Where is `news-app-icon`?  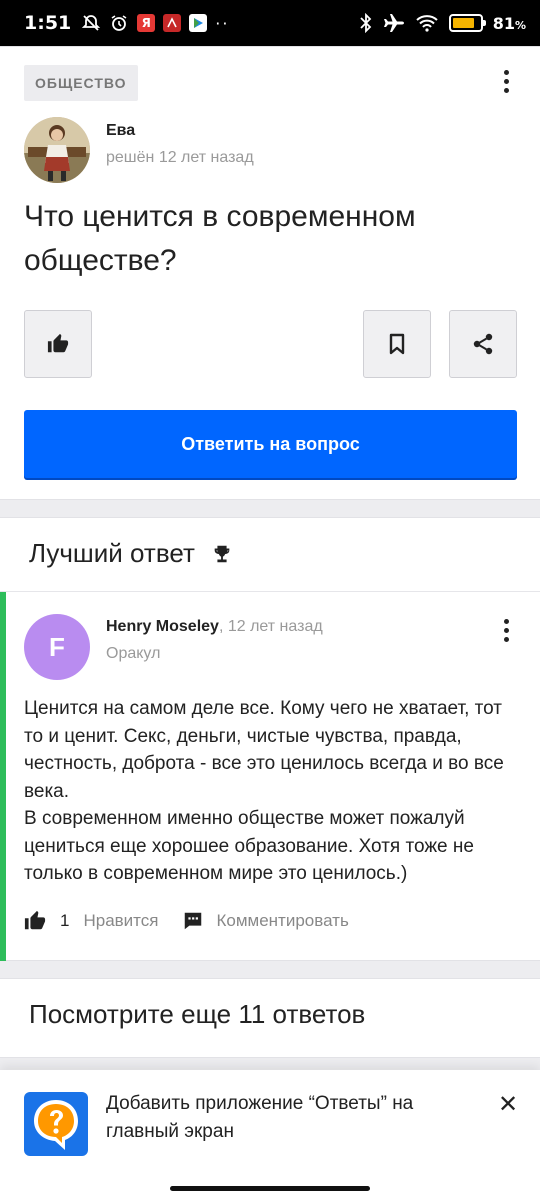
news-app-icon is located at coordinates (172, 23).